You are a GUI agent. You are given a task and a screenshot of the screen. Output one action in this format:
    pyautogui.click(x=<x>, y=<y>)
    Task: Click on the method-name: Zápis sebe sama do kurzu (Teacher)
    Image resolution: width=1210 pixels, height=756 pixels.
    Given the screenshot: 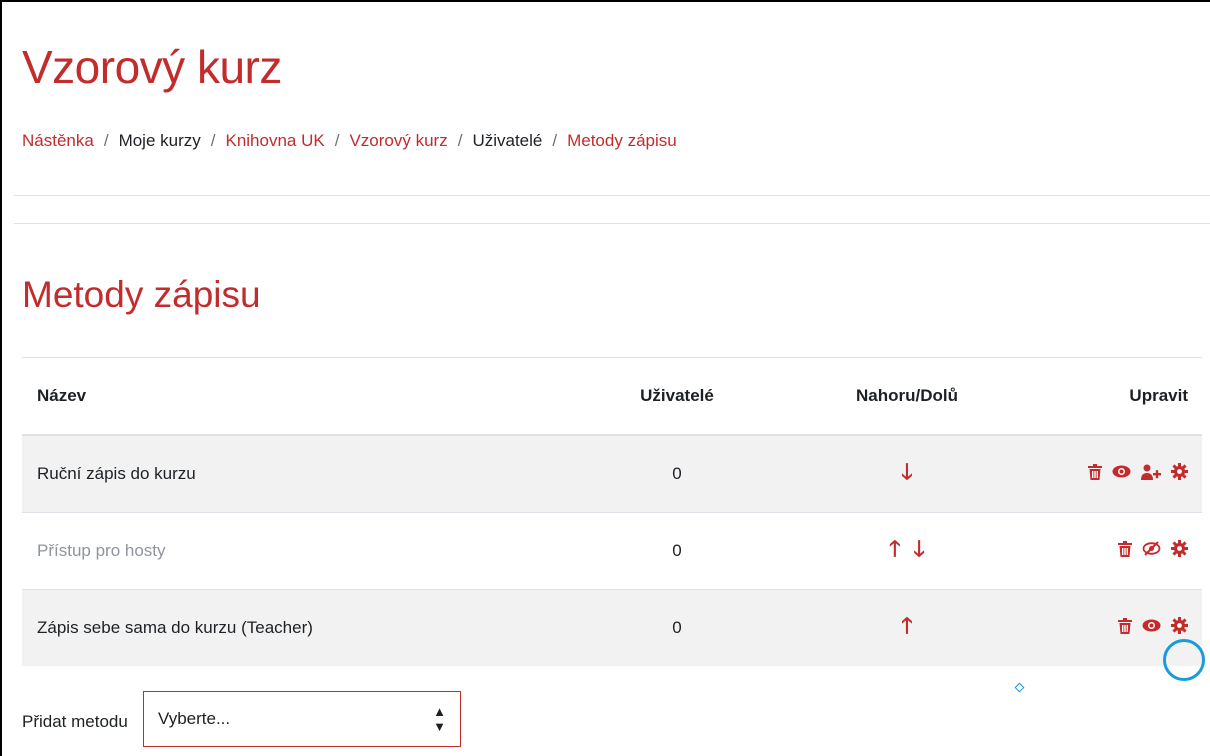 What is the action you would take?
    pyautogui.click(x=307, y=627)
    